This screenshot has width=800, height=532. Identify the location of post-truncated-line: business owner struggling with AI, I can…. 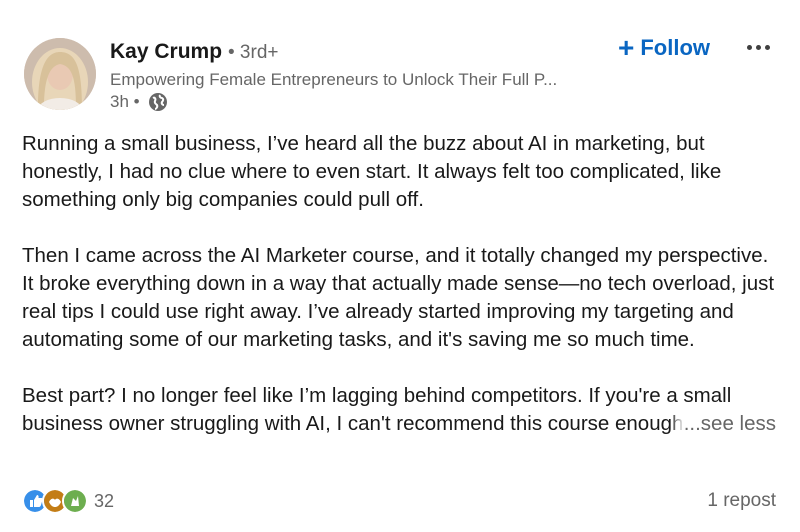
(352, 423).